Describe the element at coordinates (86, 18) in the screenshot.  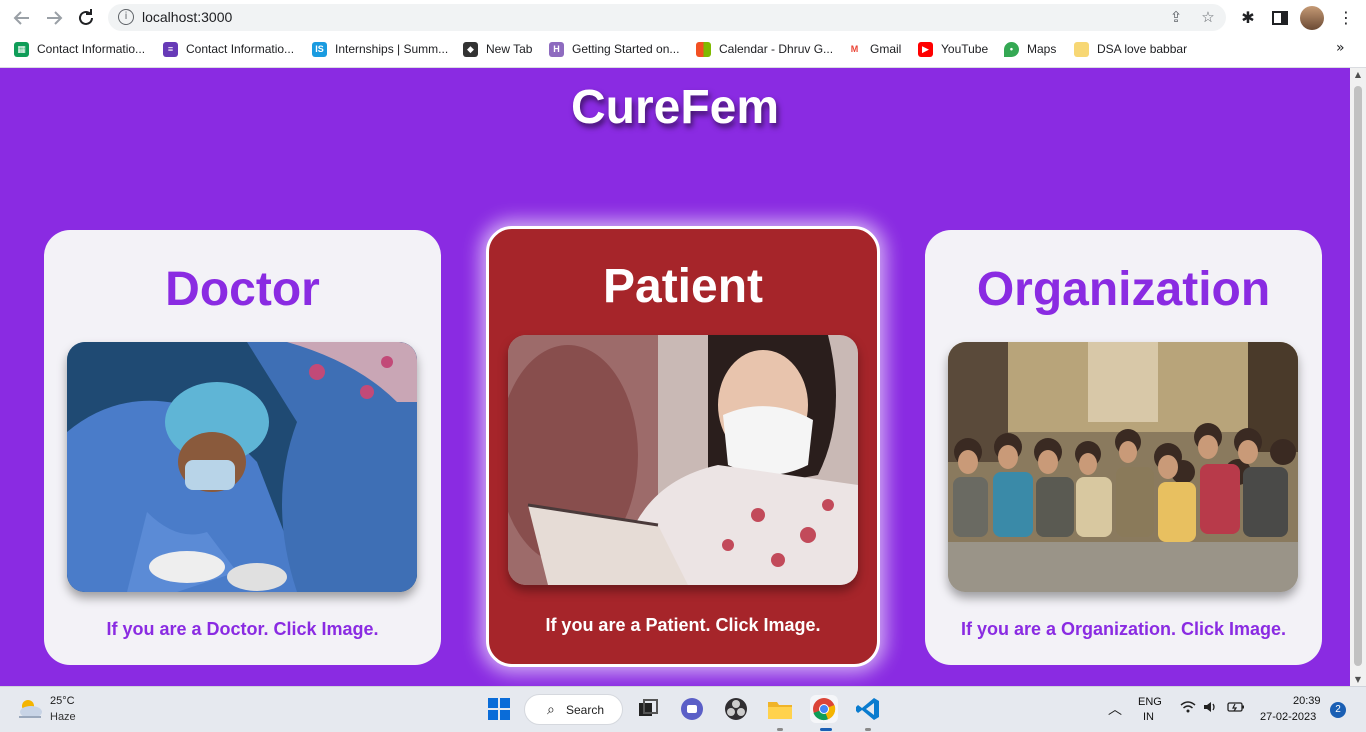
I see `reload-icon` at that location.